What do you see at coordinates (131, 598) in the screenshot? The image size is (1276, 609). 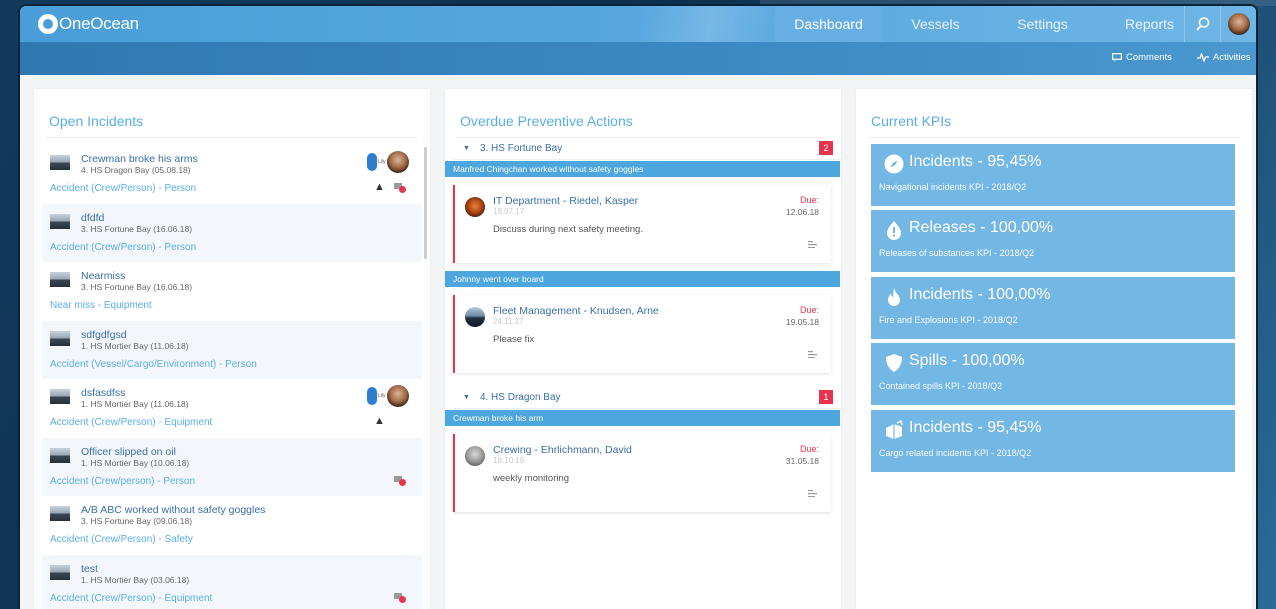 I see `incident-category: Accident (Crew/Person) - Equipment` at bounding box center [131, 598].